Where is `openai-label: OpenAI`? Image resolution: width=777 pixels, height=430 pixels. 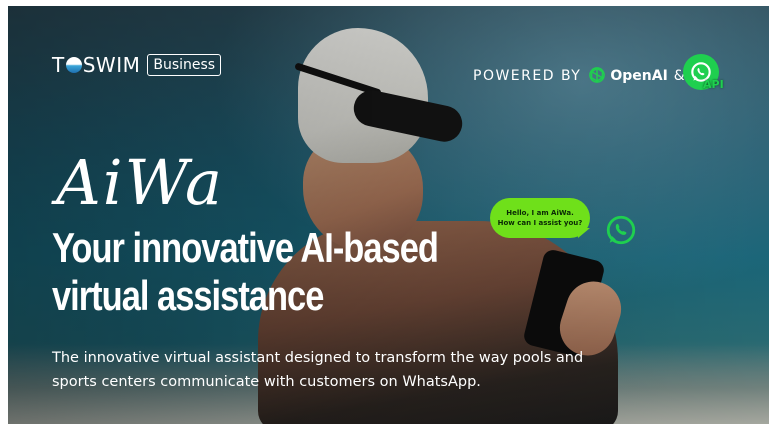
openai-label: OpenAI is located at coordinates (639, 76).